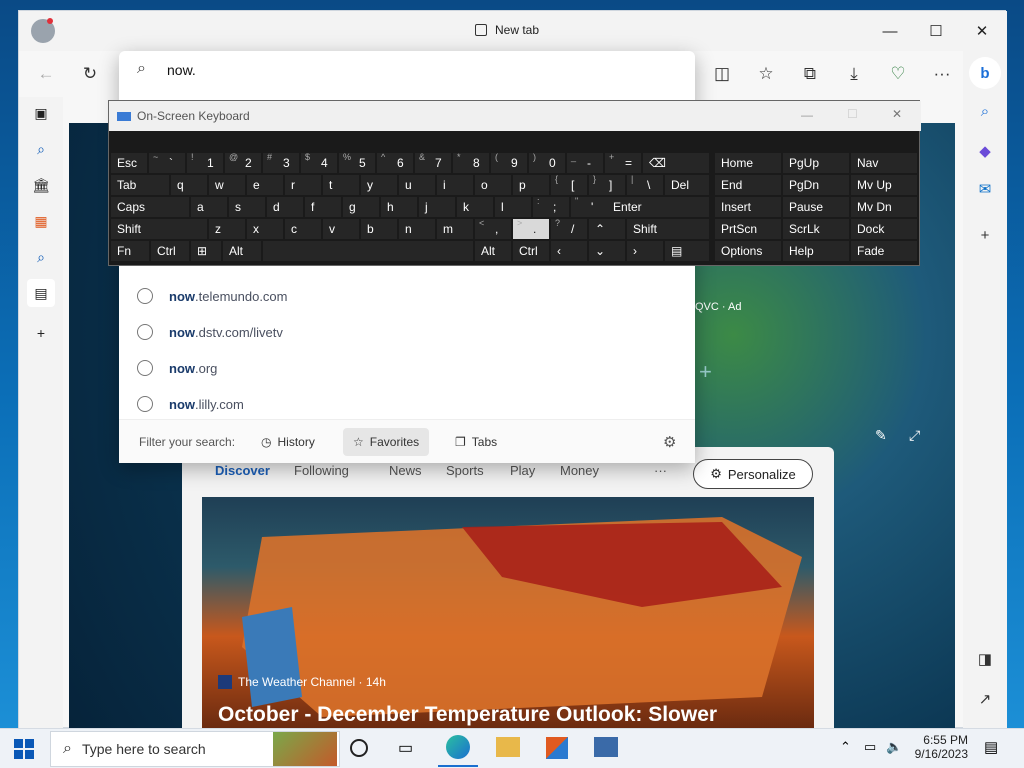 The image size is (1024, 768). Describe the element at coordinates (985, 111) in the screenshot. I see `sidebar-search-icon: ⌕` at that location.